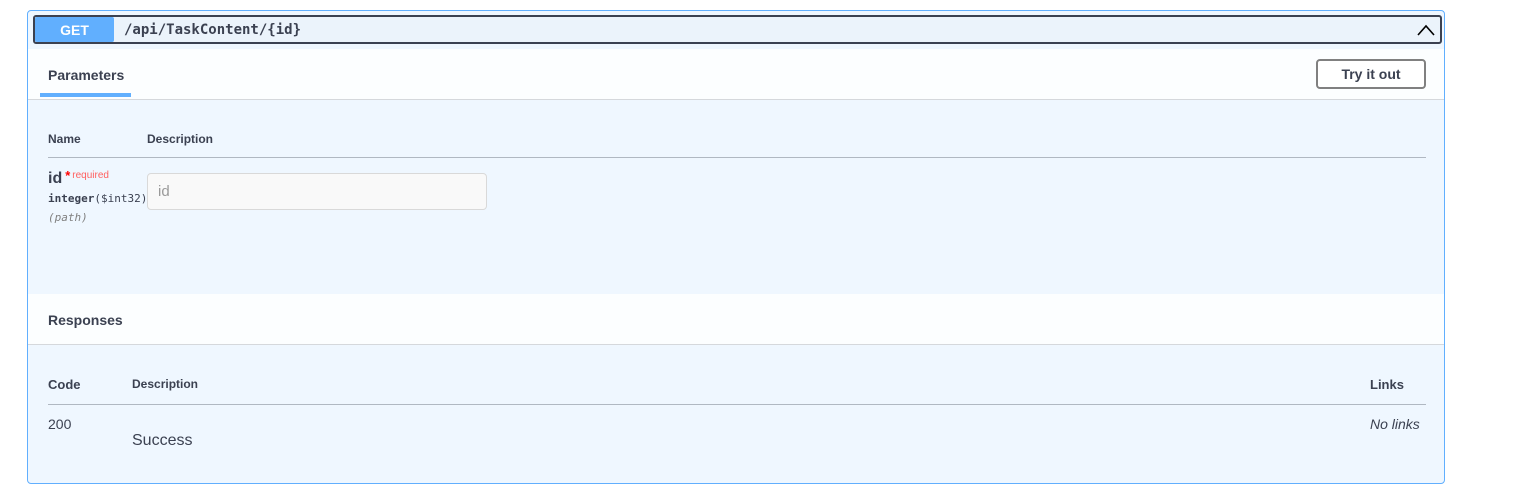 The width and height of the screenshot is (1532, 489). What do you see at coordinates (64, 139) in the screenshot?
I see `param-column-name: Name` at bounding box center [64, 139].